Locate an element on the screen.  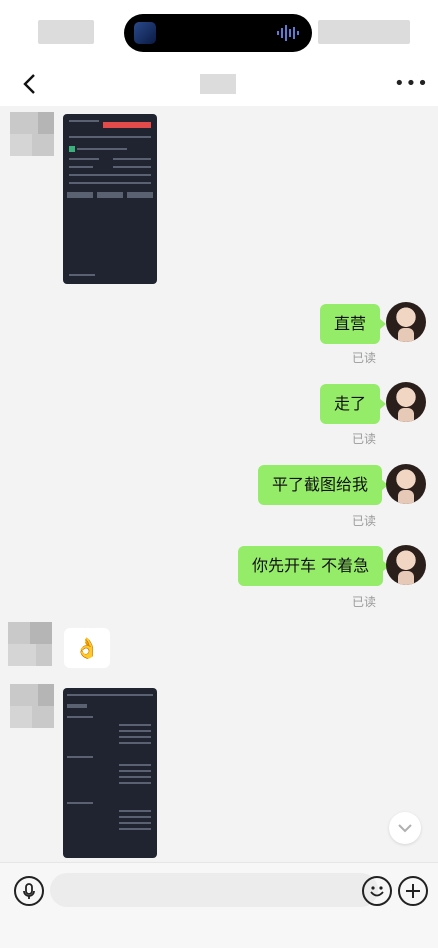
contact-name-blurred is located at coordinates (218, 84).